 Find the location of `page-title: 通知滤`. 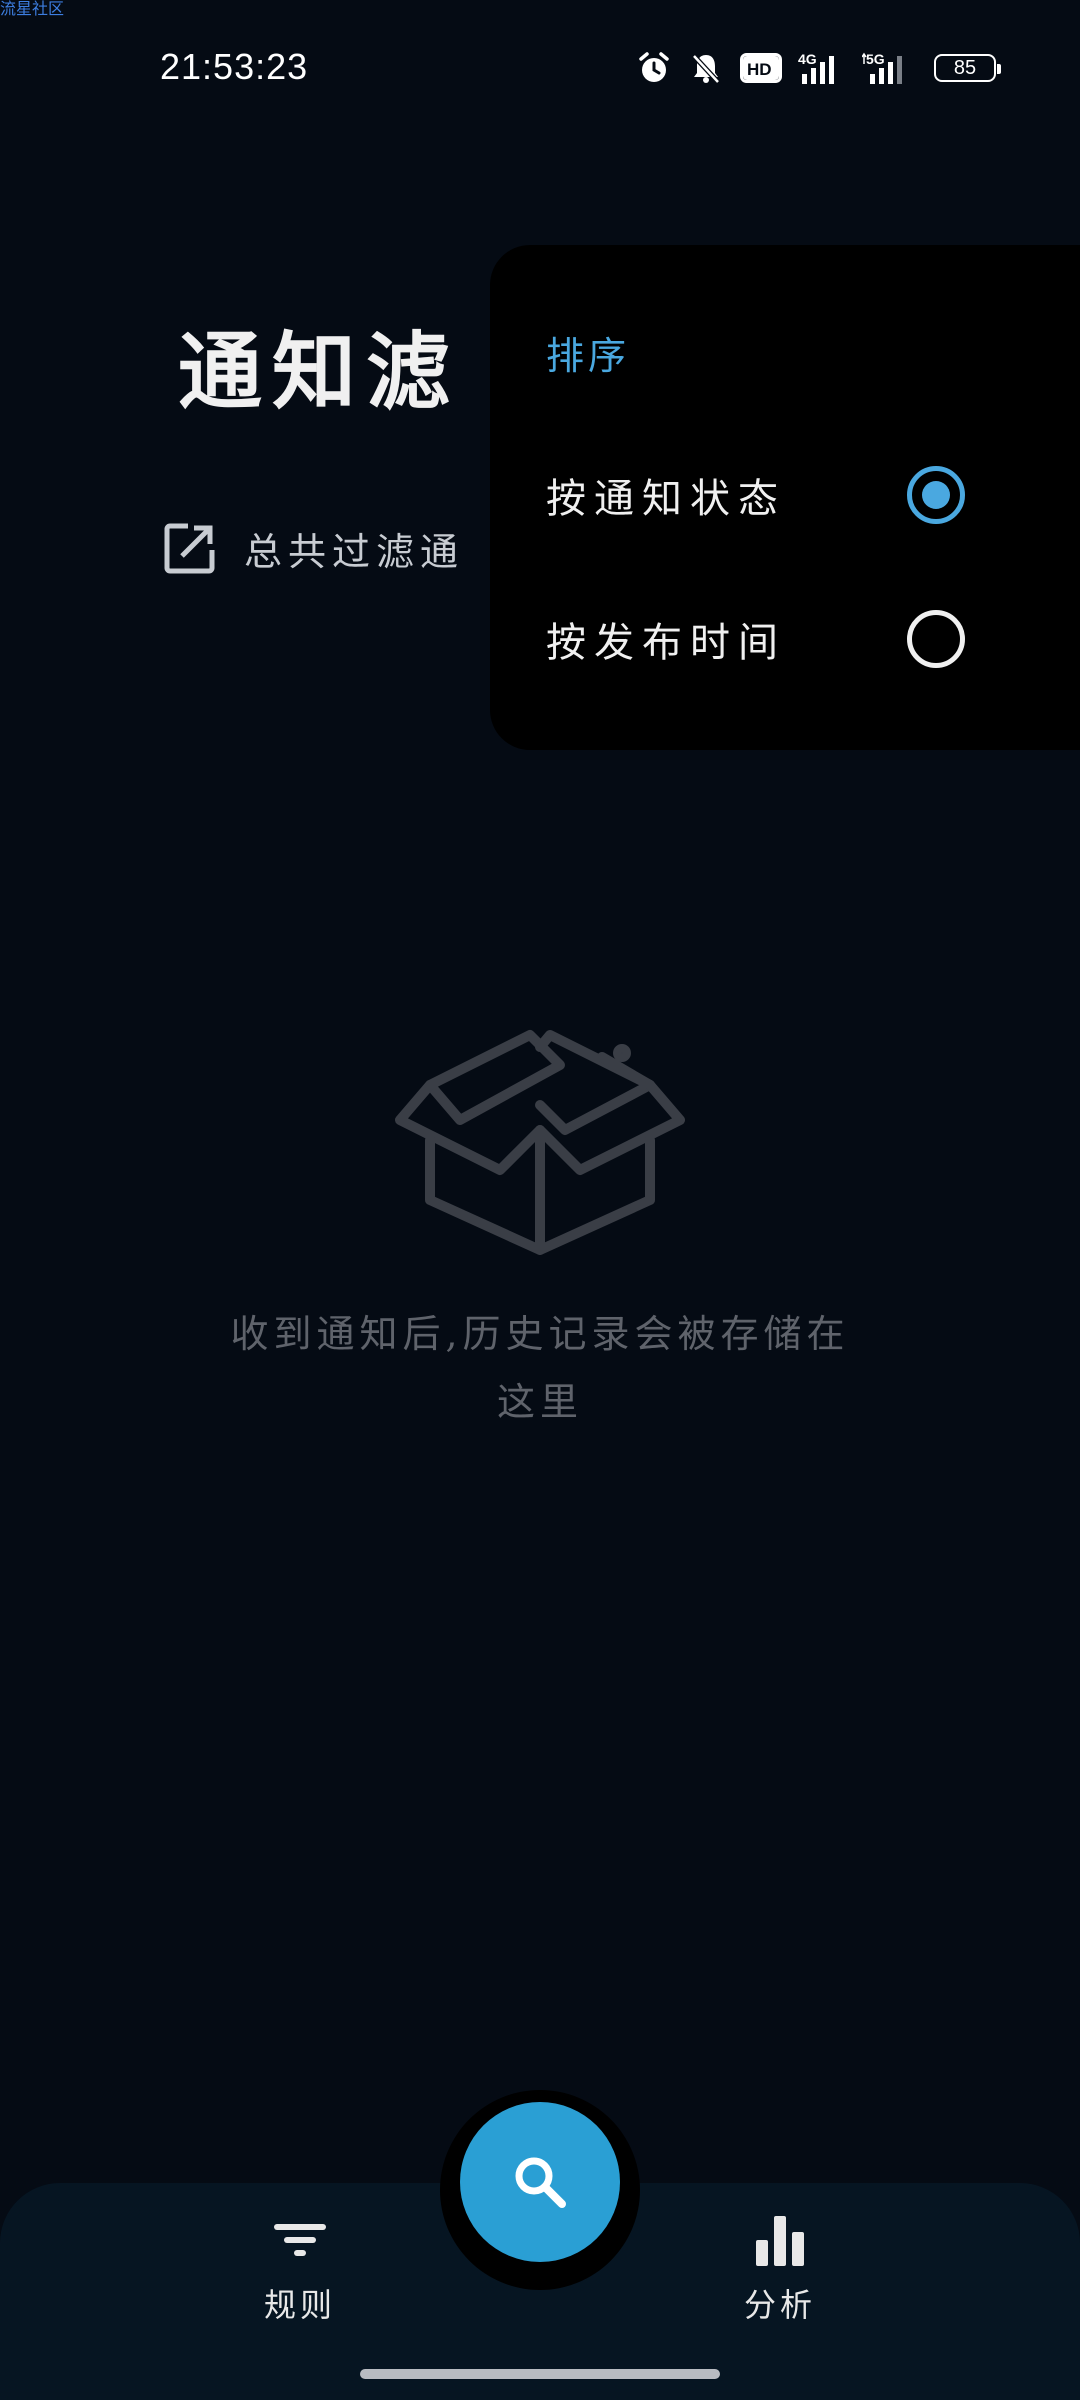

page-title: 通知滤 is located at coordinates (319, 371).